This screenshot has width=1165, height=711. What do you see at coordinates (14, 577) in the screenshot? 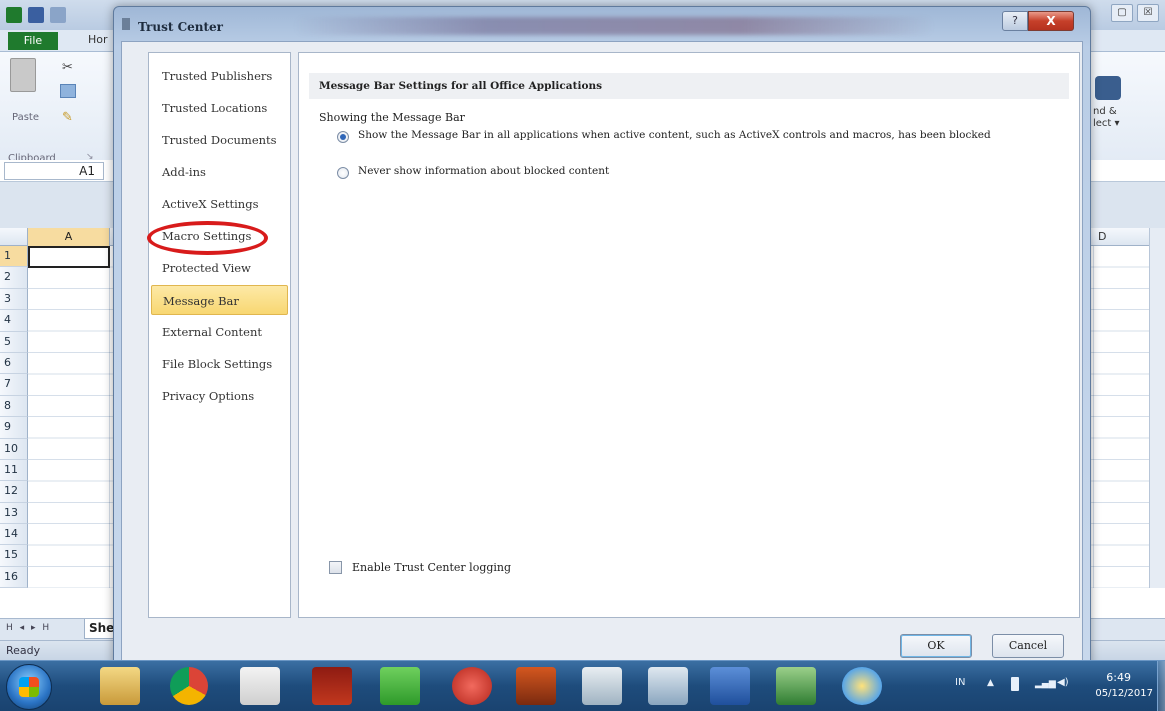
I see `row-header: 16` at bounding box center [14, 577].